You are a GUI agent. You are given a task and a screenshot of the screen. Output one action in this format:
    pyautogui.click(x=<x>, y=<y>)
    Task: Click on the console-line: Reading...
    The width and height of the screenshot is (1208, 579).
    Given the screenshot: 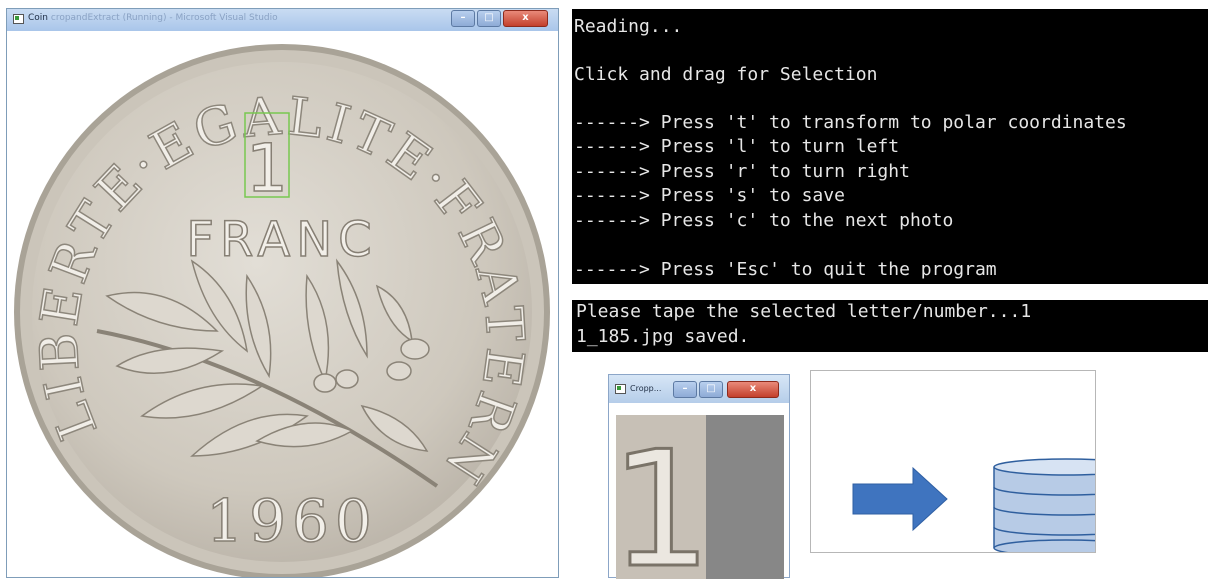 What is the action you would take?
    pyautogui.click(x=628, y=26)
    